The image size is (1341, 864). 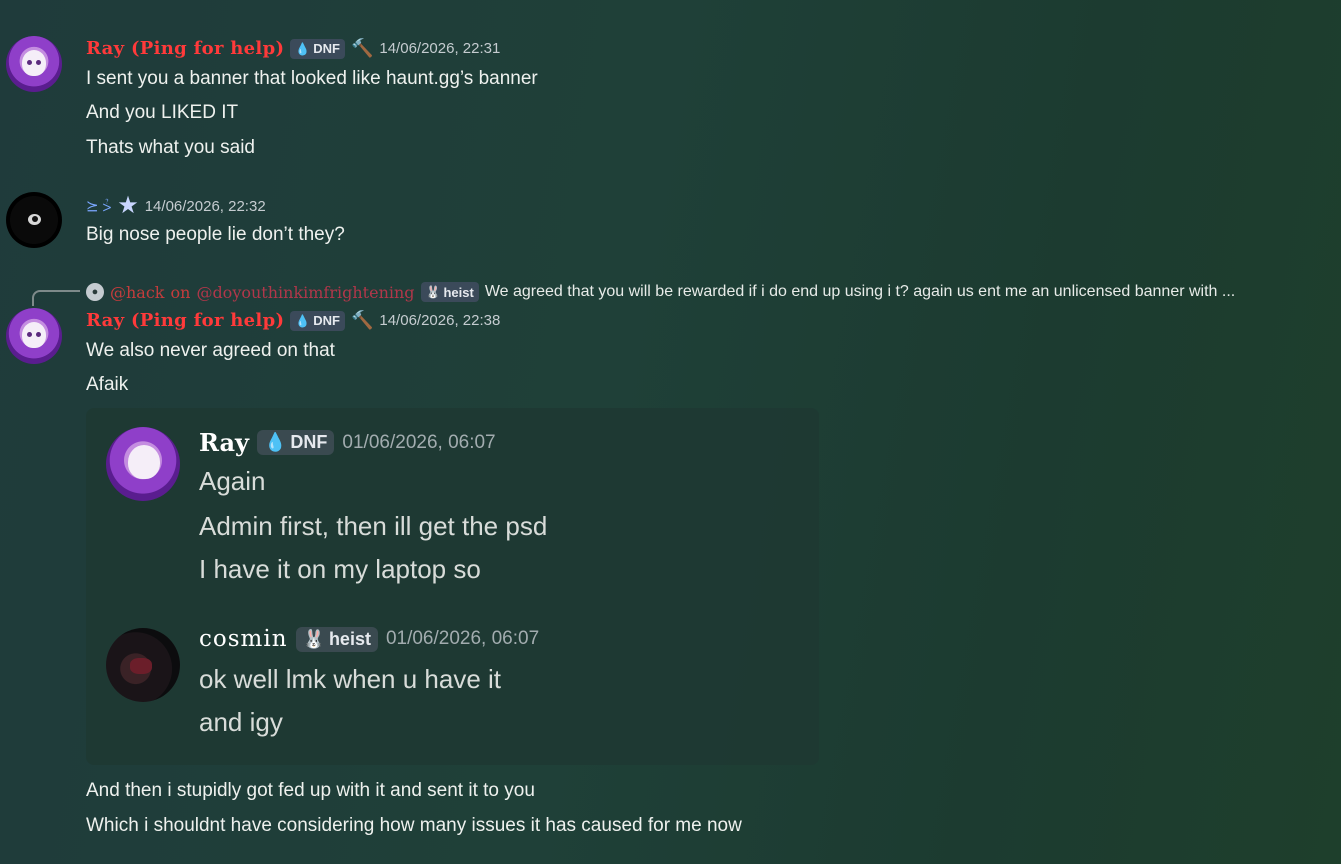 I want to click on embed-header: cosmin 🐰 heist 01/06/2026, 06:07, so click(x=369, y=639).